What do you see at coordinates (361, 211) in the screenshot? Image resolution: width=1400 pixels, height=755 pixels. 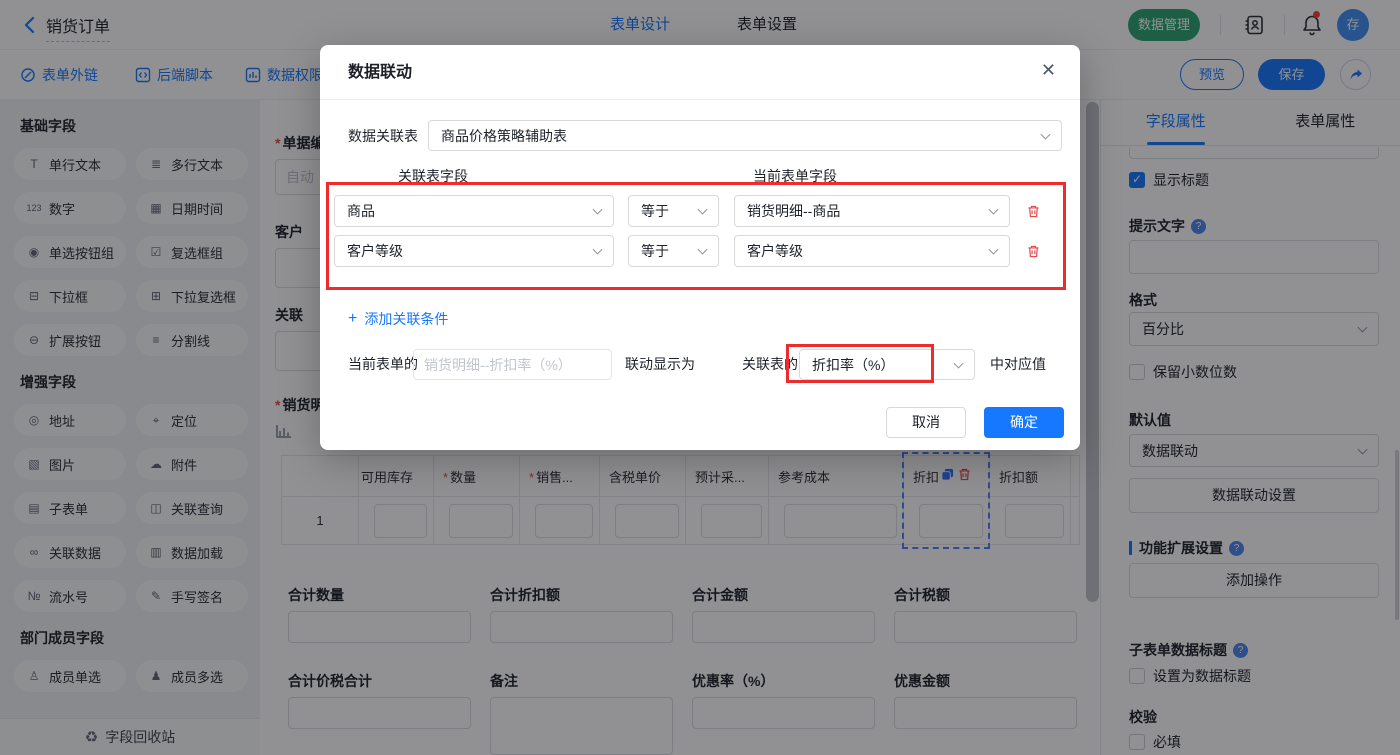 I see `condition-left-select-value: 商品` at bounding box center [361, 211].